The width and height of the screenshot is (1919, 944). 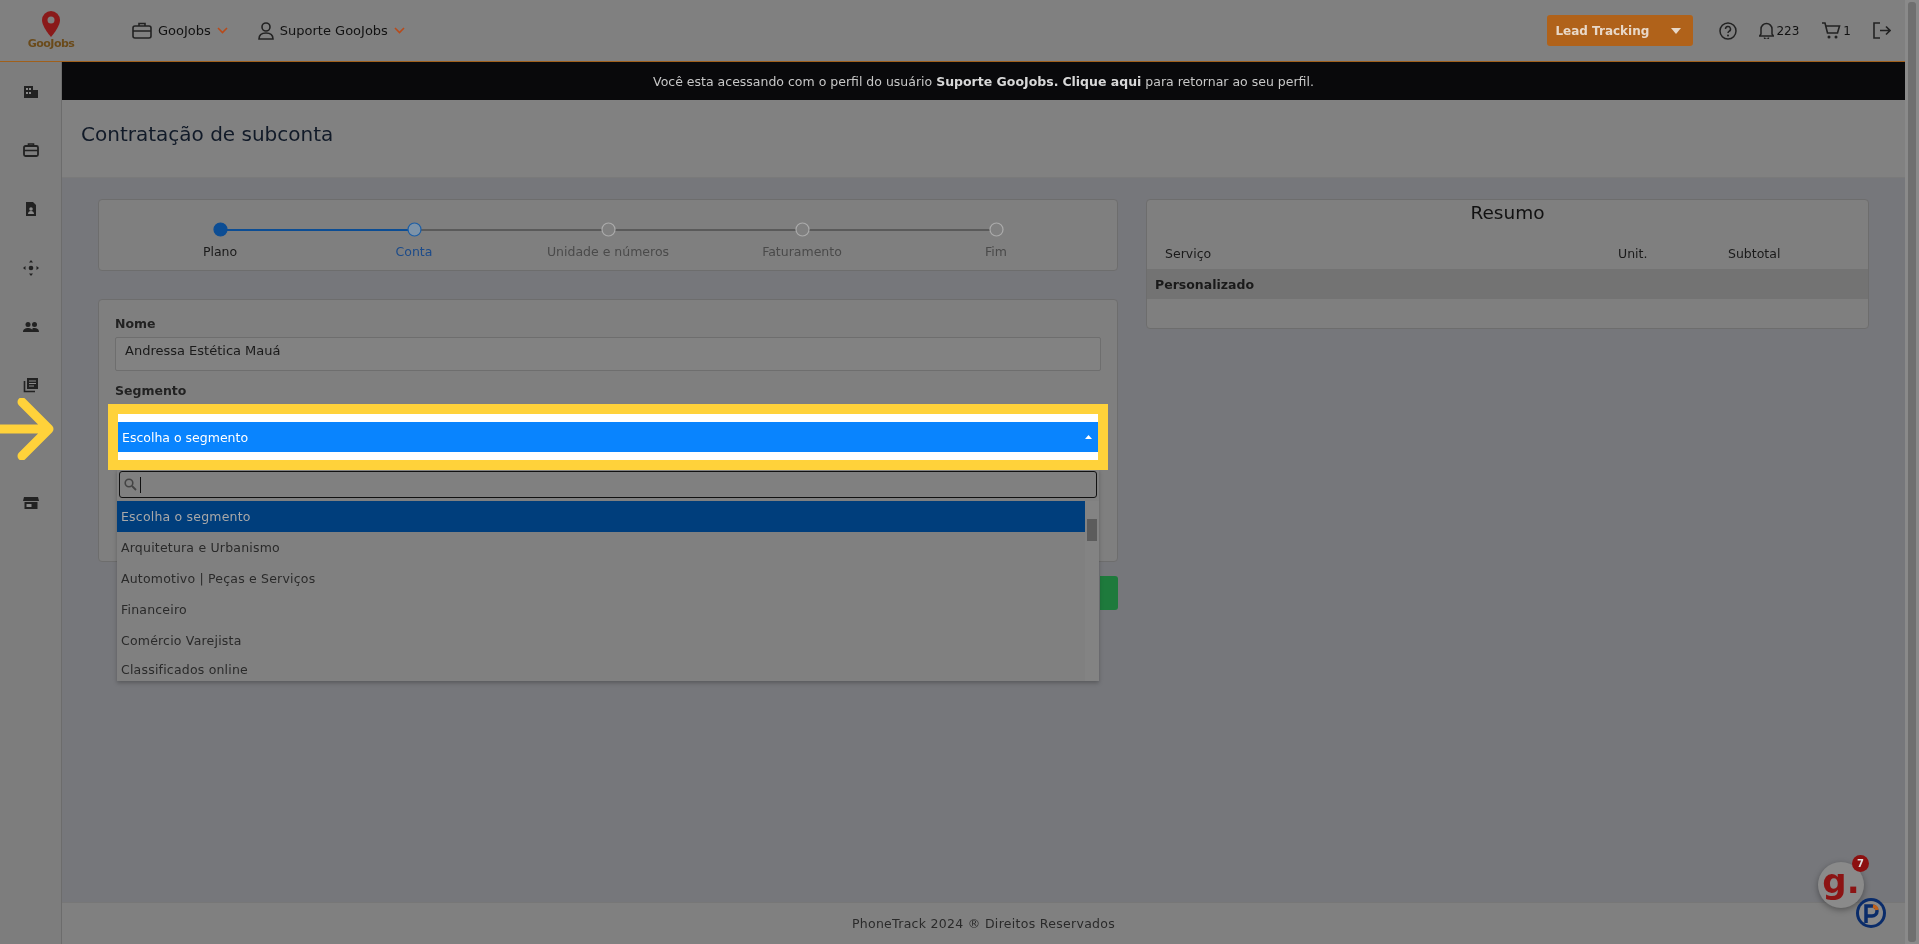 What do you see at coordinates (608, 437) in the screenshot?
I see `segment-select: Escolha o segmento` at bounding box center [608, 437].